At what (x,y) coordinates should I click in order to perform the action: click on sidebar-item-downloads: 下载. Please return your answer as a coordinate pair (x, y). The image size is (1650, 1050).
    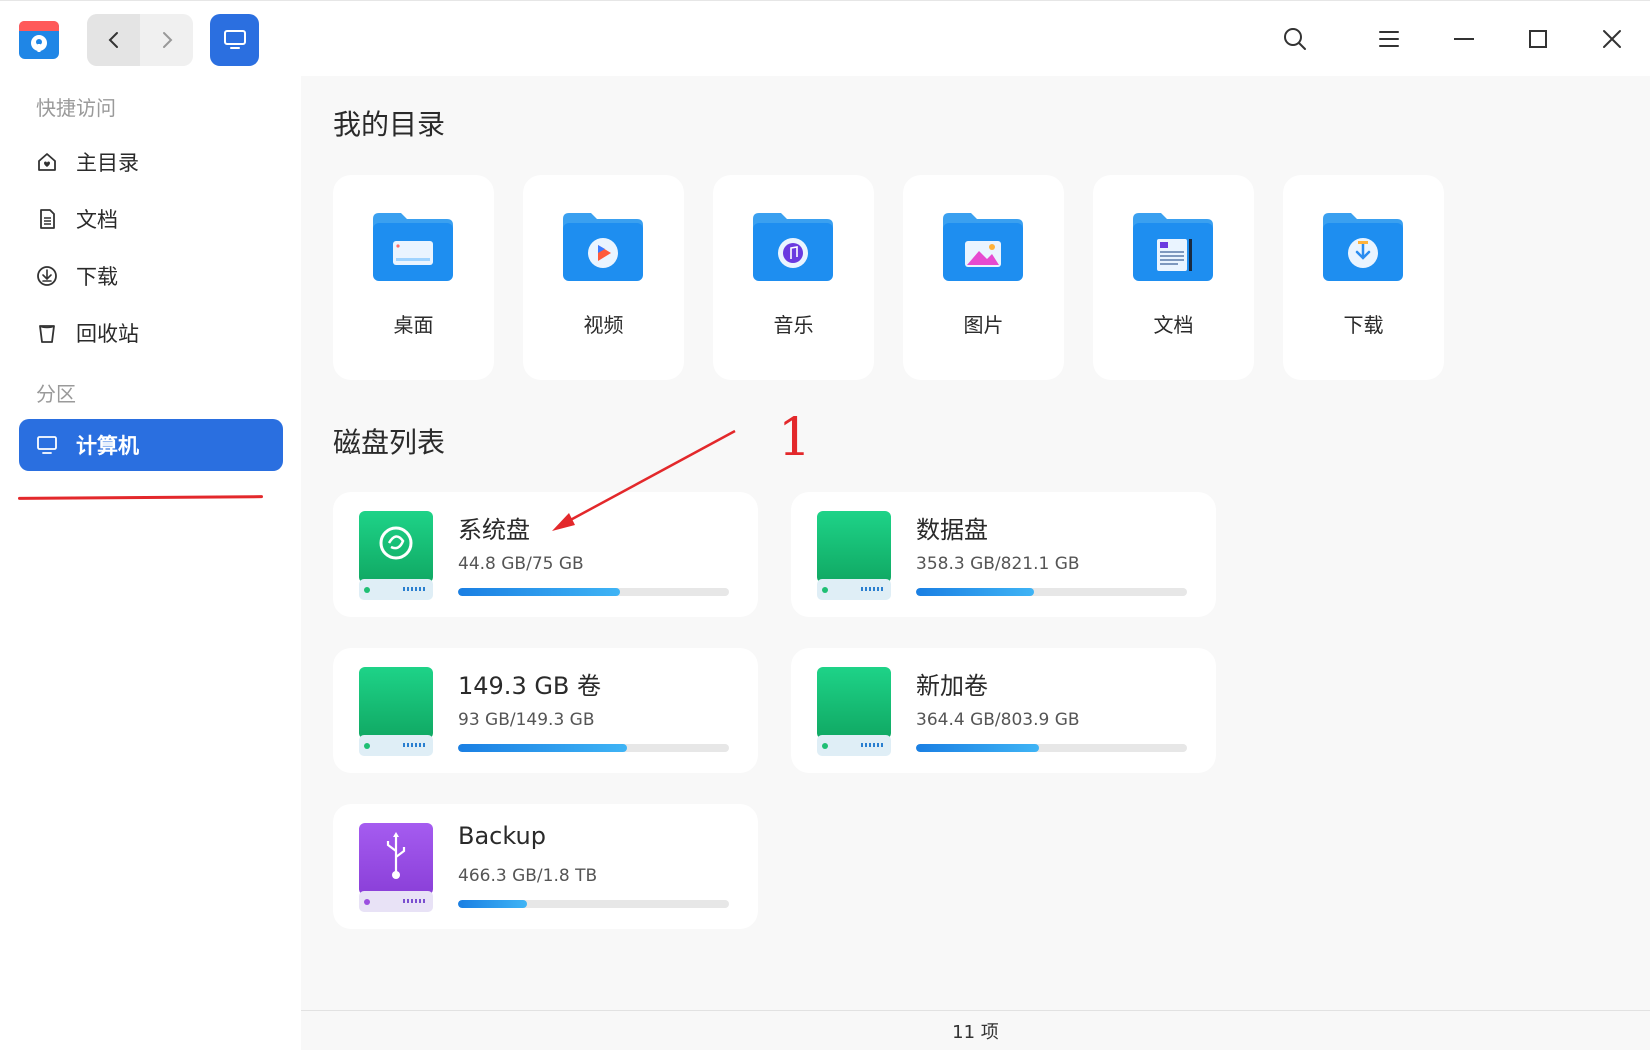
    Looking at the image, I should click on (151, 276).